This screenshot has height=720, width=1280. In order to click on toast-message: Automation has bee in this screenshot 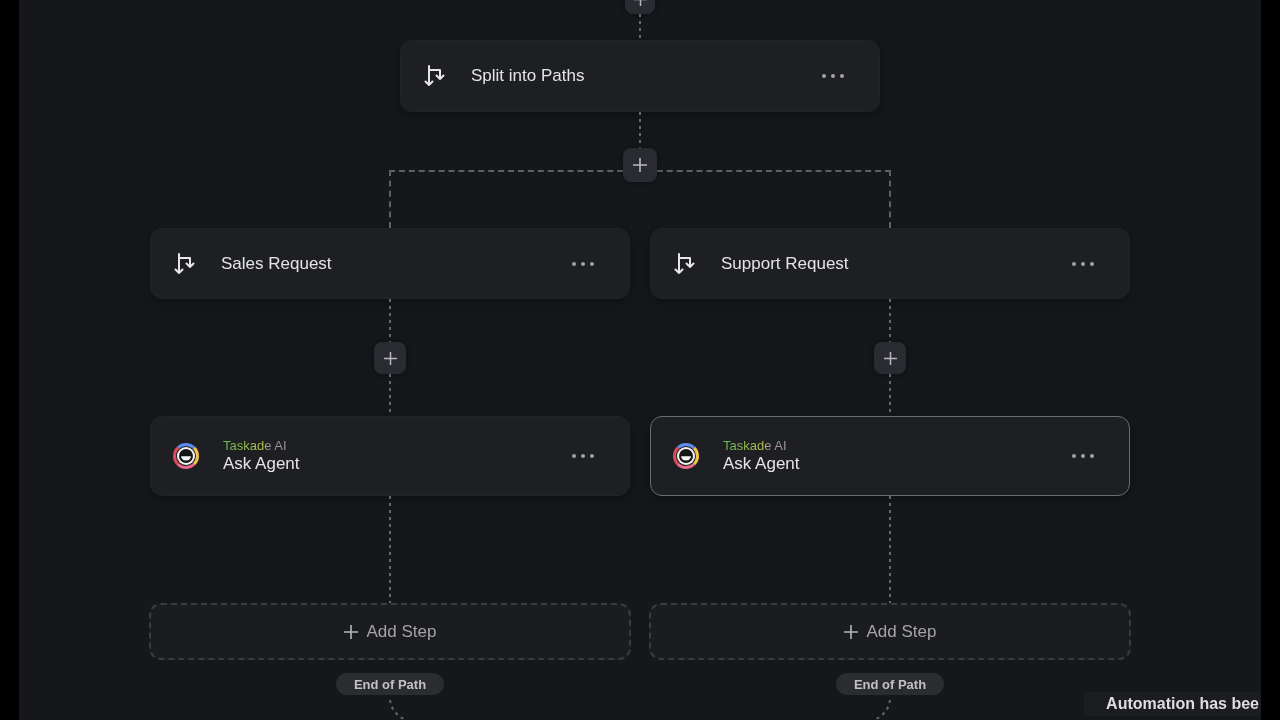, I will do `click(1172, 704)`.